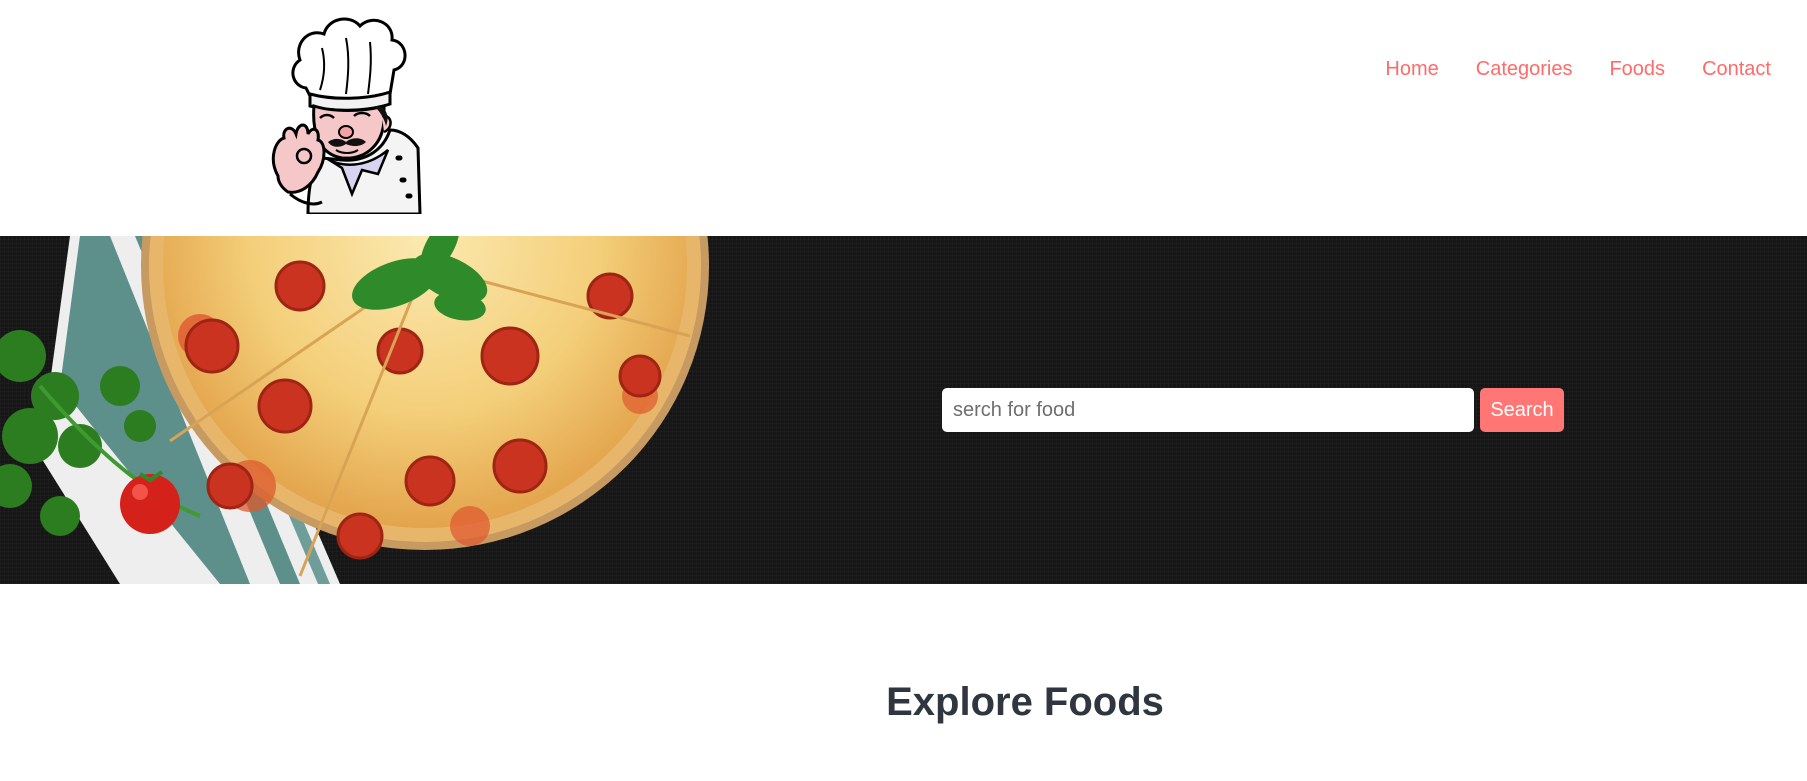  Describe the element at coordinates (1637, 69) in the screenshot. I see `nav-foods-link: Foods` at that location.